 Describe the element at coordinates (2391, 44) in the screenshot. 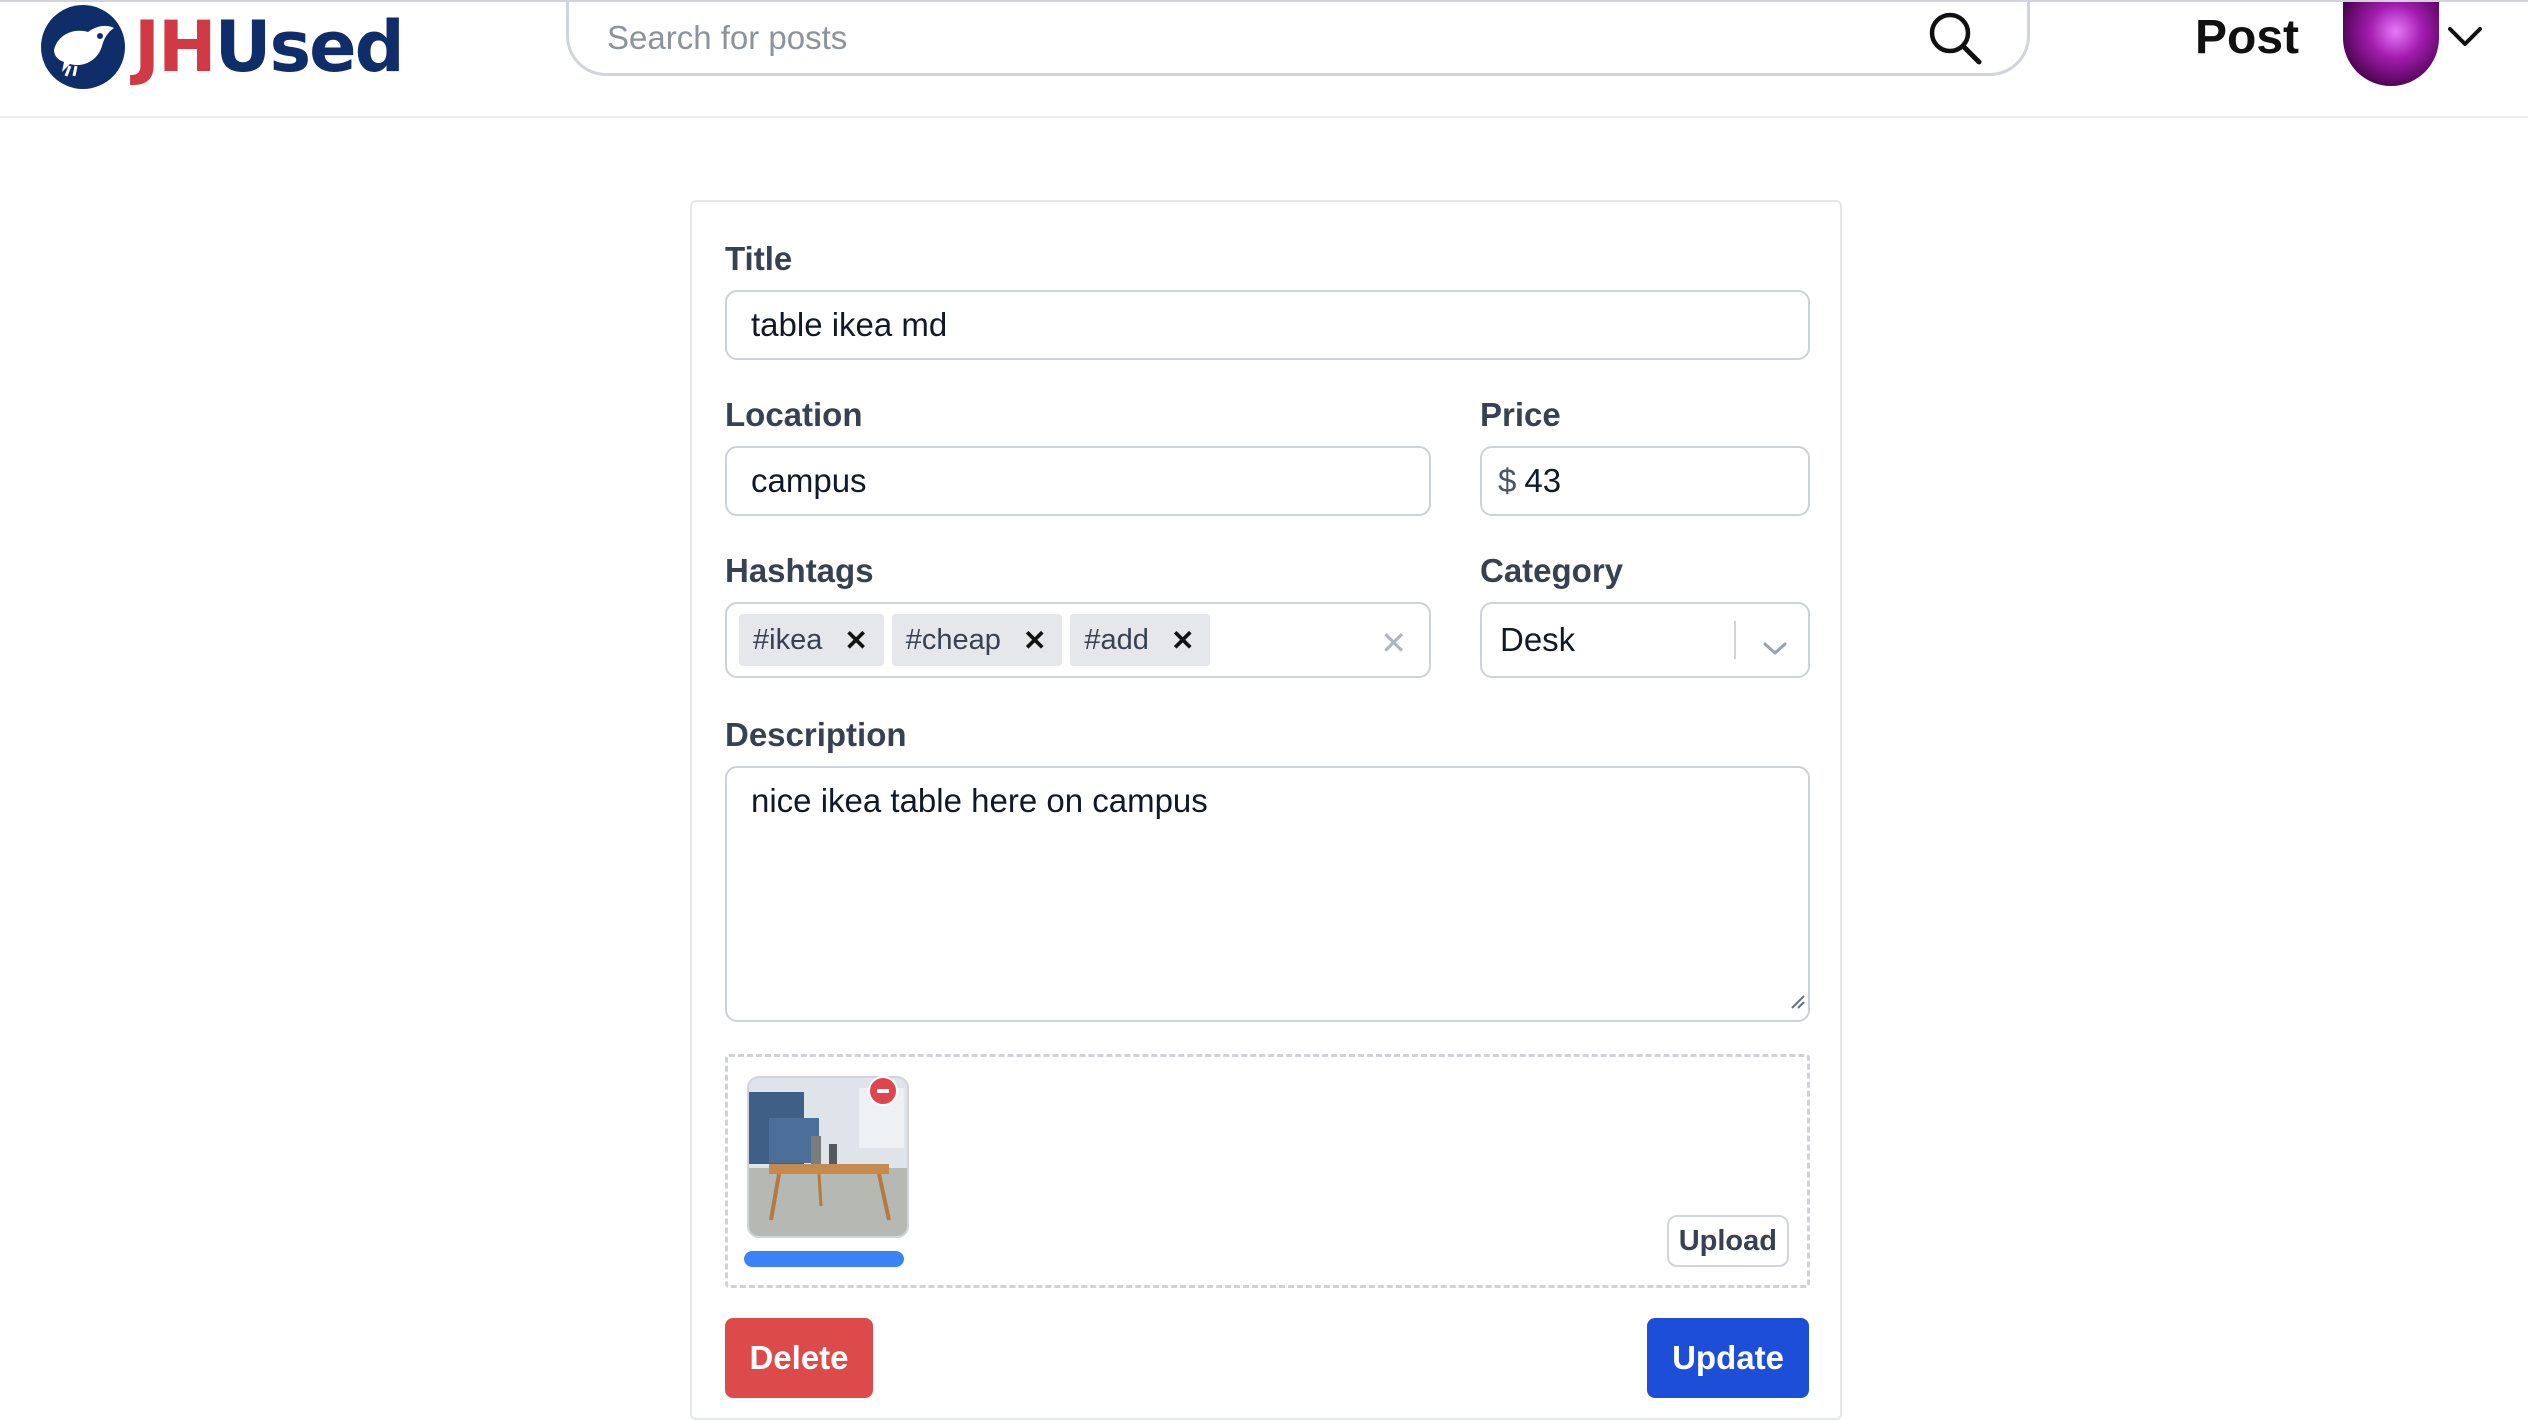

I see `avatar` at that location.